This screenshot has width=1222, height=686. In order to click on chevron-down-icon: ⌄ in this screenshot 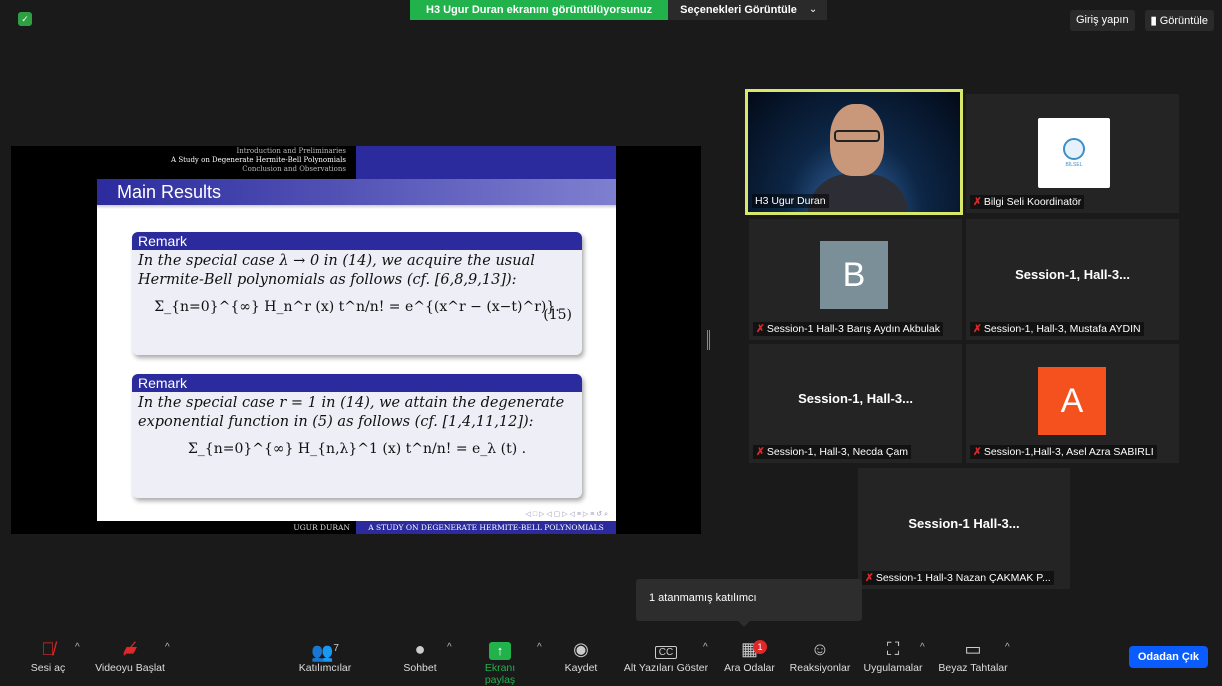, I will do `click(818, 10)`.